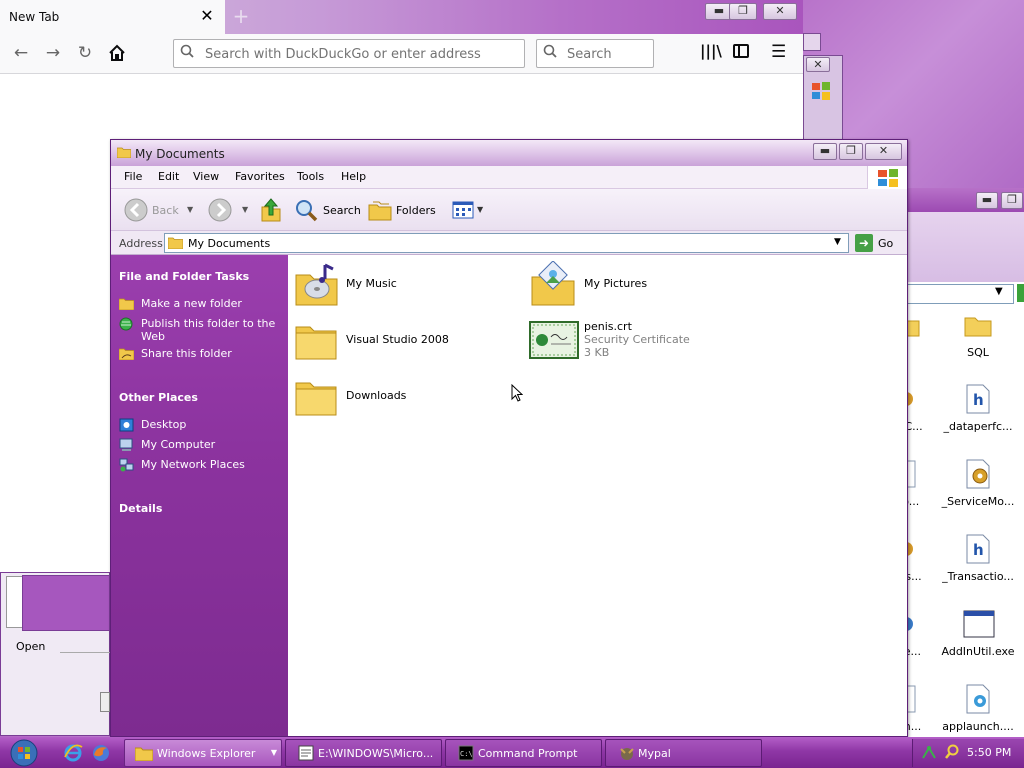  I want to click on firefox-maximize-button: ❐, so click(743, 11).